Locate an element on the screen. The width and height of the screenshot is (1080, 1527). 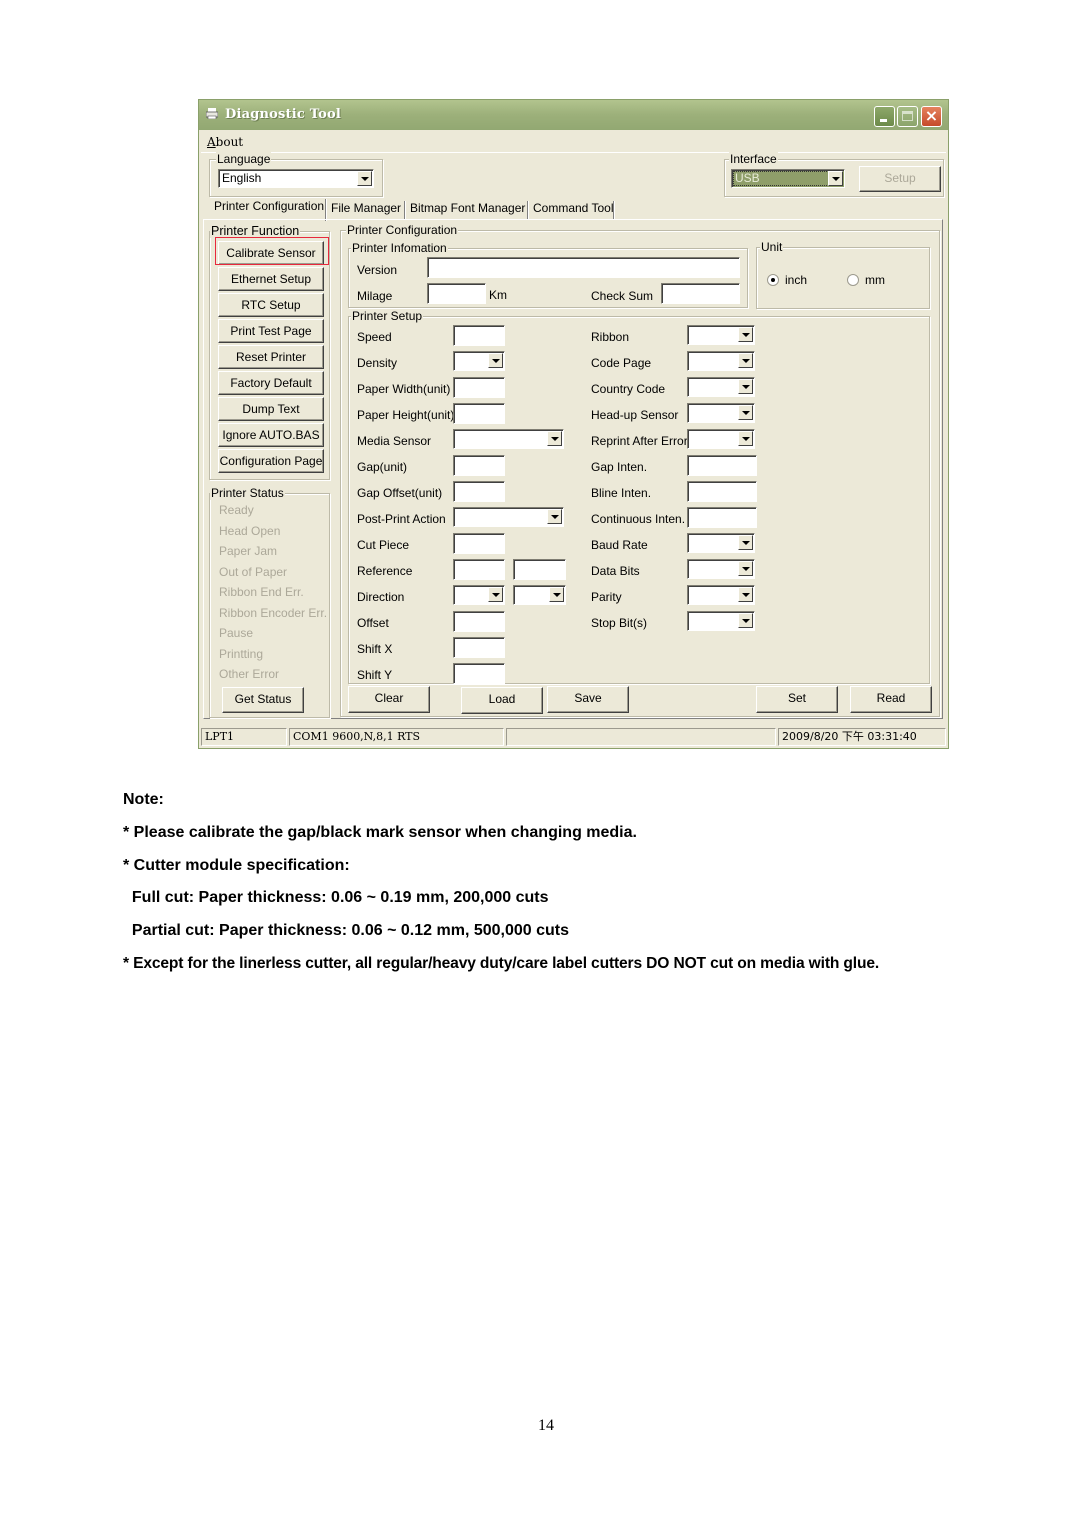
printer-function-legend: Printer Function is located at coordinates (255, 231).